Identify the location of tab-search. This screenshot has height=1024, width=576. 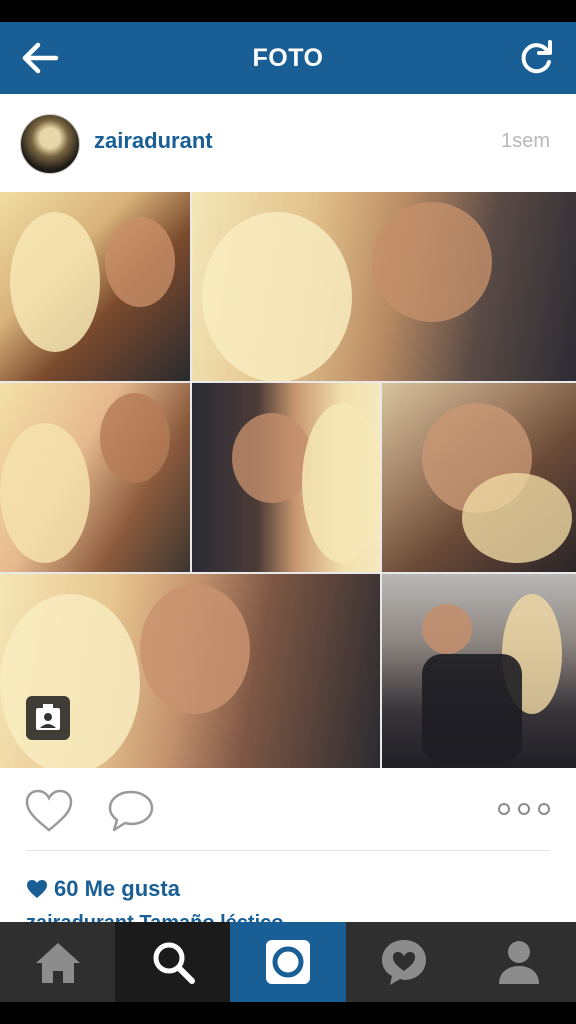
(172, 962).